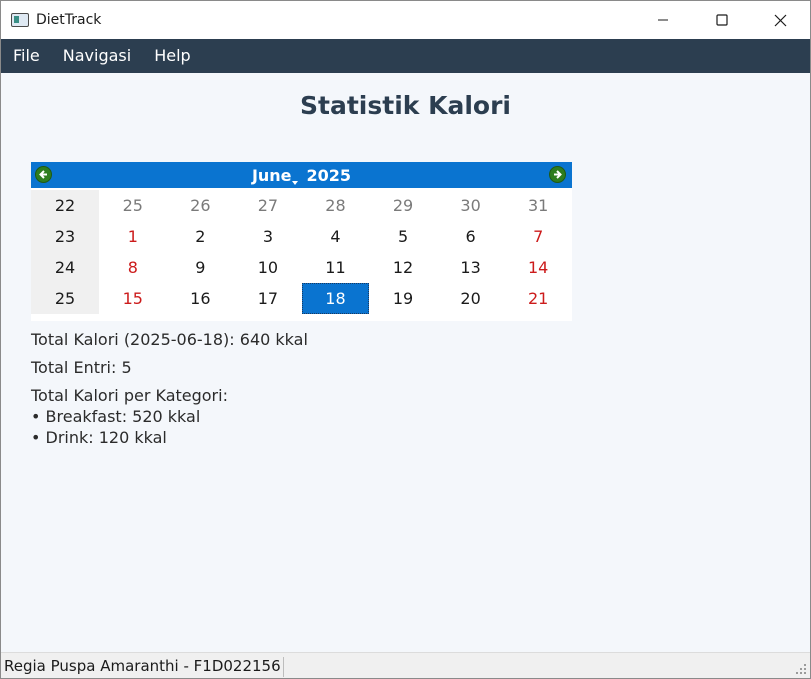 The image size is (811, 679). I want to click on app-window-icon, so click(20, 20).